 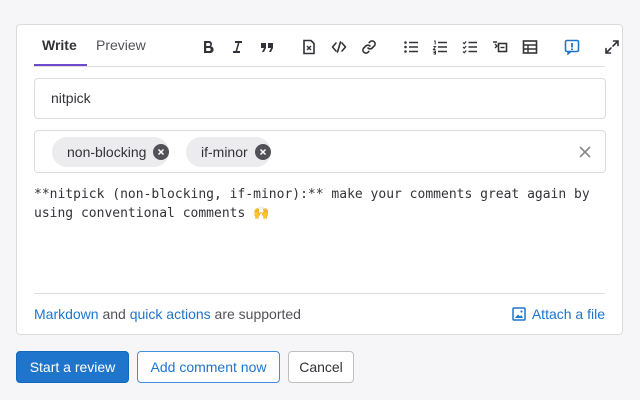 What do you see at coordinates (319, 46) in the screenshot?
I see `editor-tabs: Write Preview` at bounding box center [319, 46].